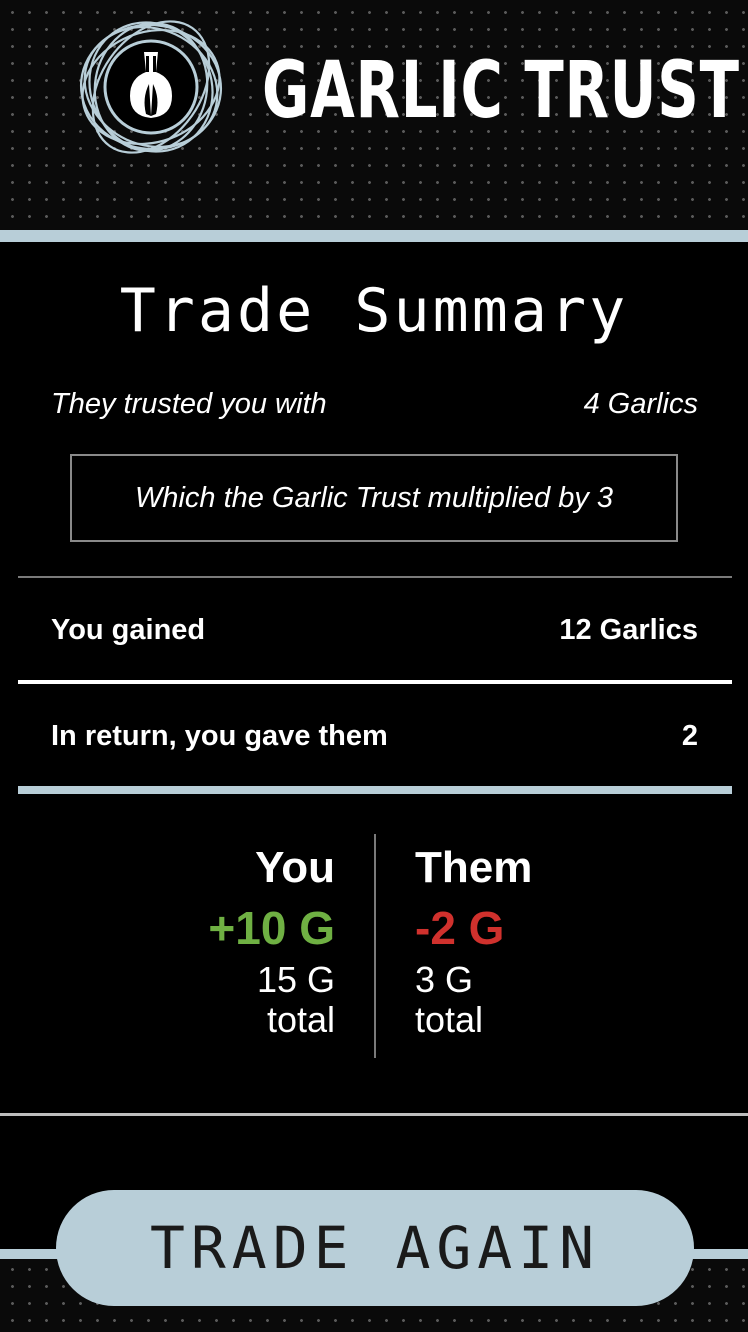 The image size is (748, 1332). What do you see at coordinates (375, 1248) in the screenshot?
I see `trade-again-button: TRADE AGAIN` at bounding box center [375, 1248].